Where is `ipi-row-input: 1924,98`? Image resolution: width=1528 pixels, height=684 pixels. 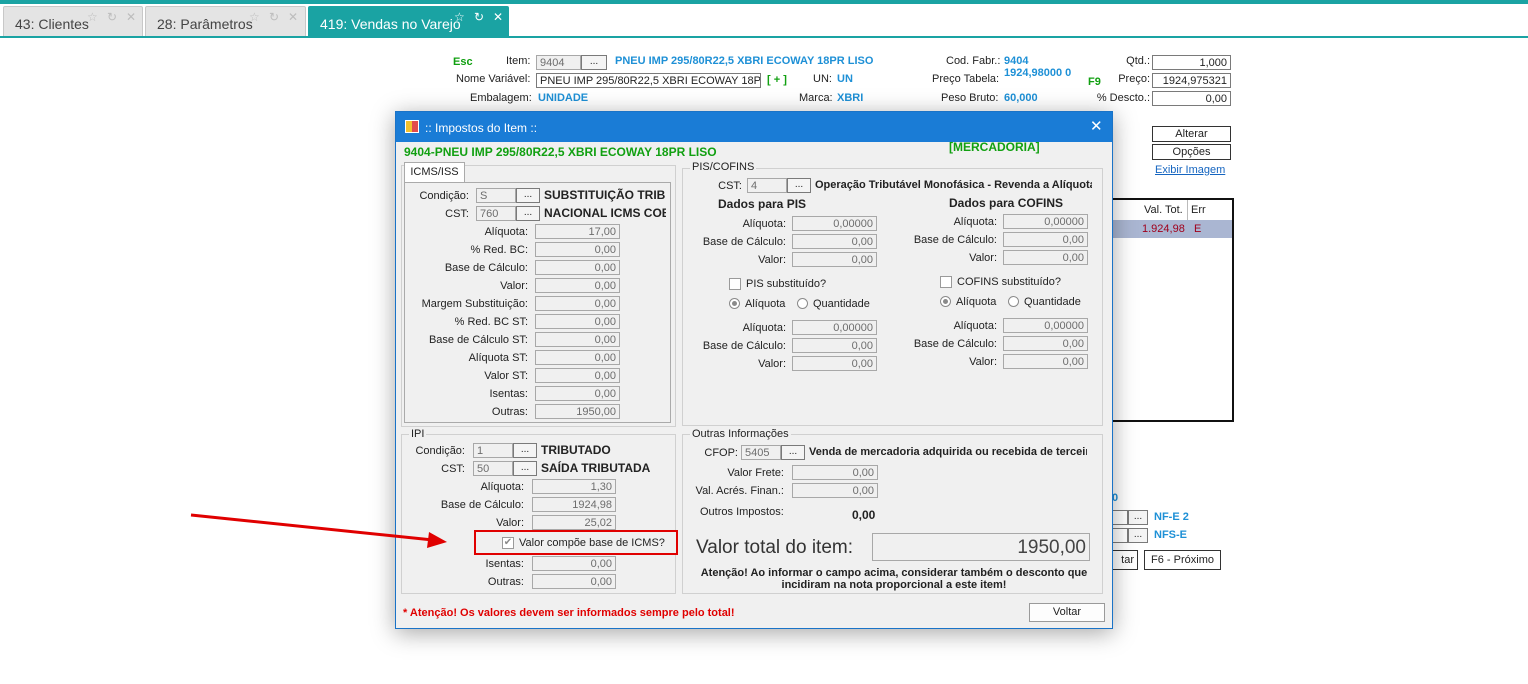 ipi-row-input: 1924,98 is located at coordinates (574, 504).